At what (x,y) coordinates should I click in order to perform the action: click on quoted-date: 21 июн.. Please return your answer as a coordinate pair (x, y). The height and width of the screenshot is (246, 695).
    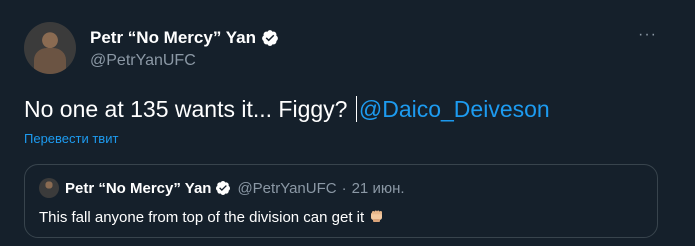
    Looking at the image, I should click on (378, 188).